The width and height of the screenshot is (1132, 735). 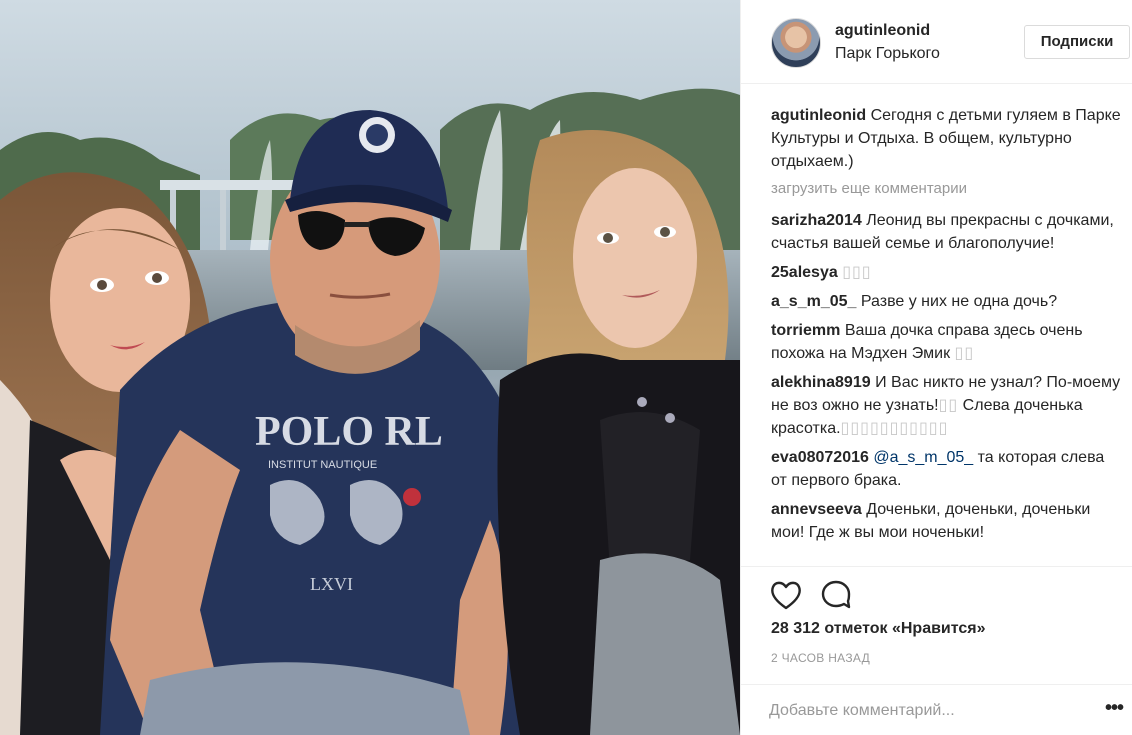 I want to click on load-more-comments-button: загрузить еще комментарии, so click(x=947, y=189).